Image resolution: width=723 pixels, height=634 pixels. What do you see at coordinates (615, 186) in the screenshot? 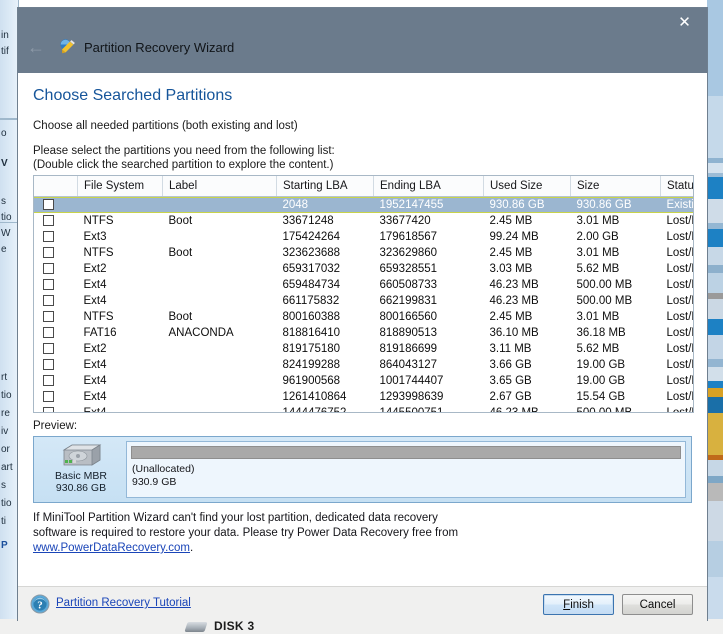
I see `column-header-size: Size` at bounding box center [615, 186].